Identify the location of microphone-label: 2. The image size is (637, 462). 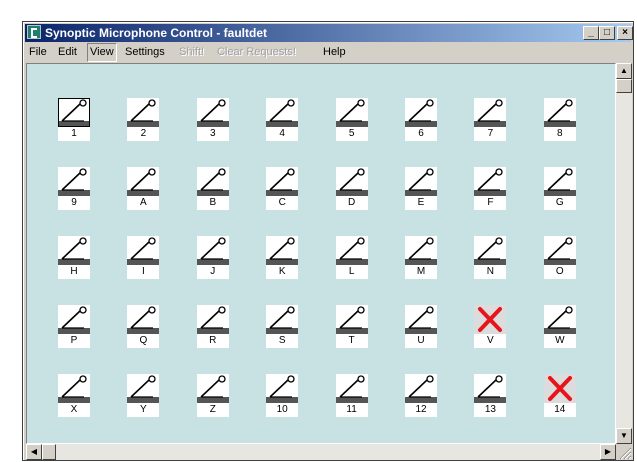
(143, 134).